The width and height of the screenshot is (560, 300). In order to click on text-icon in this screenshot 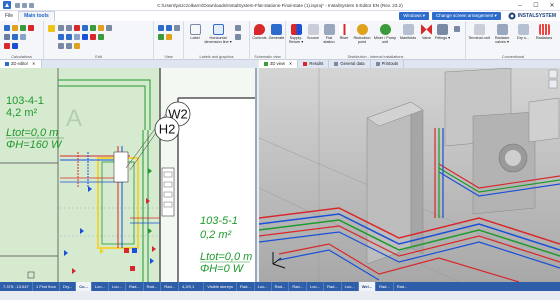, I will do `click(238, 28)`.